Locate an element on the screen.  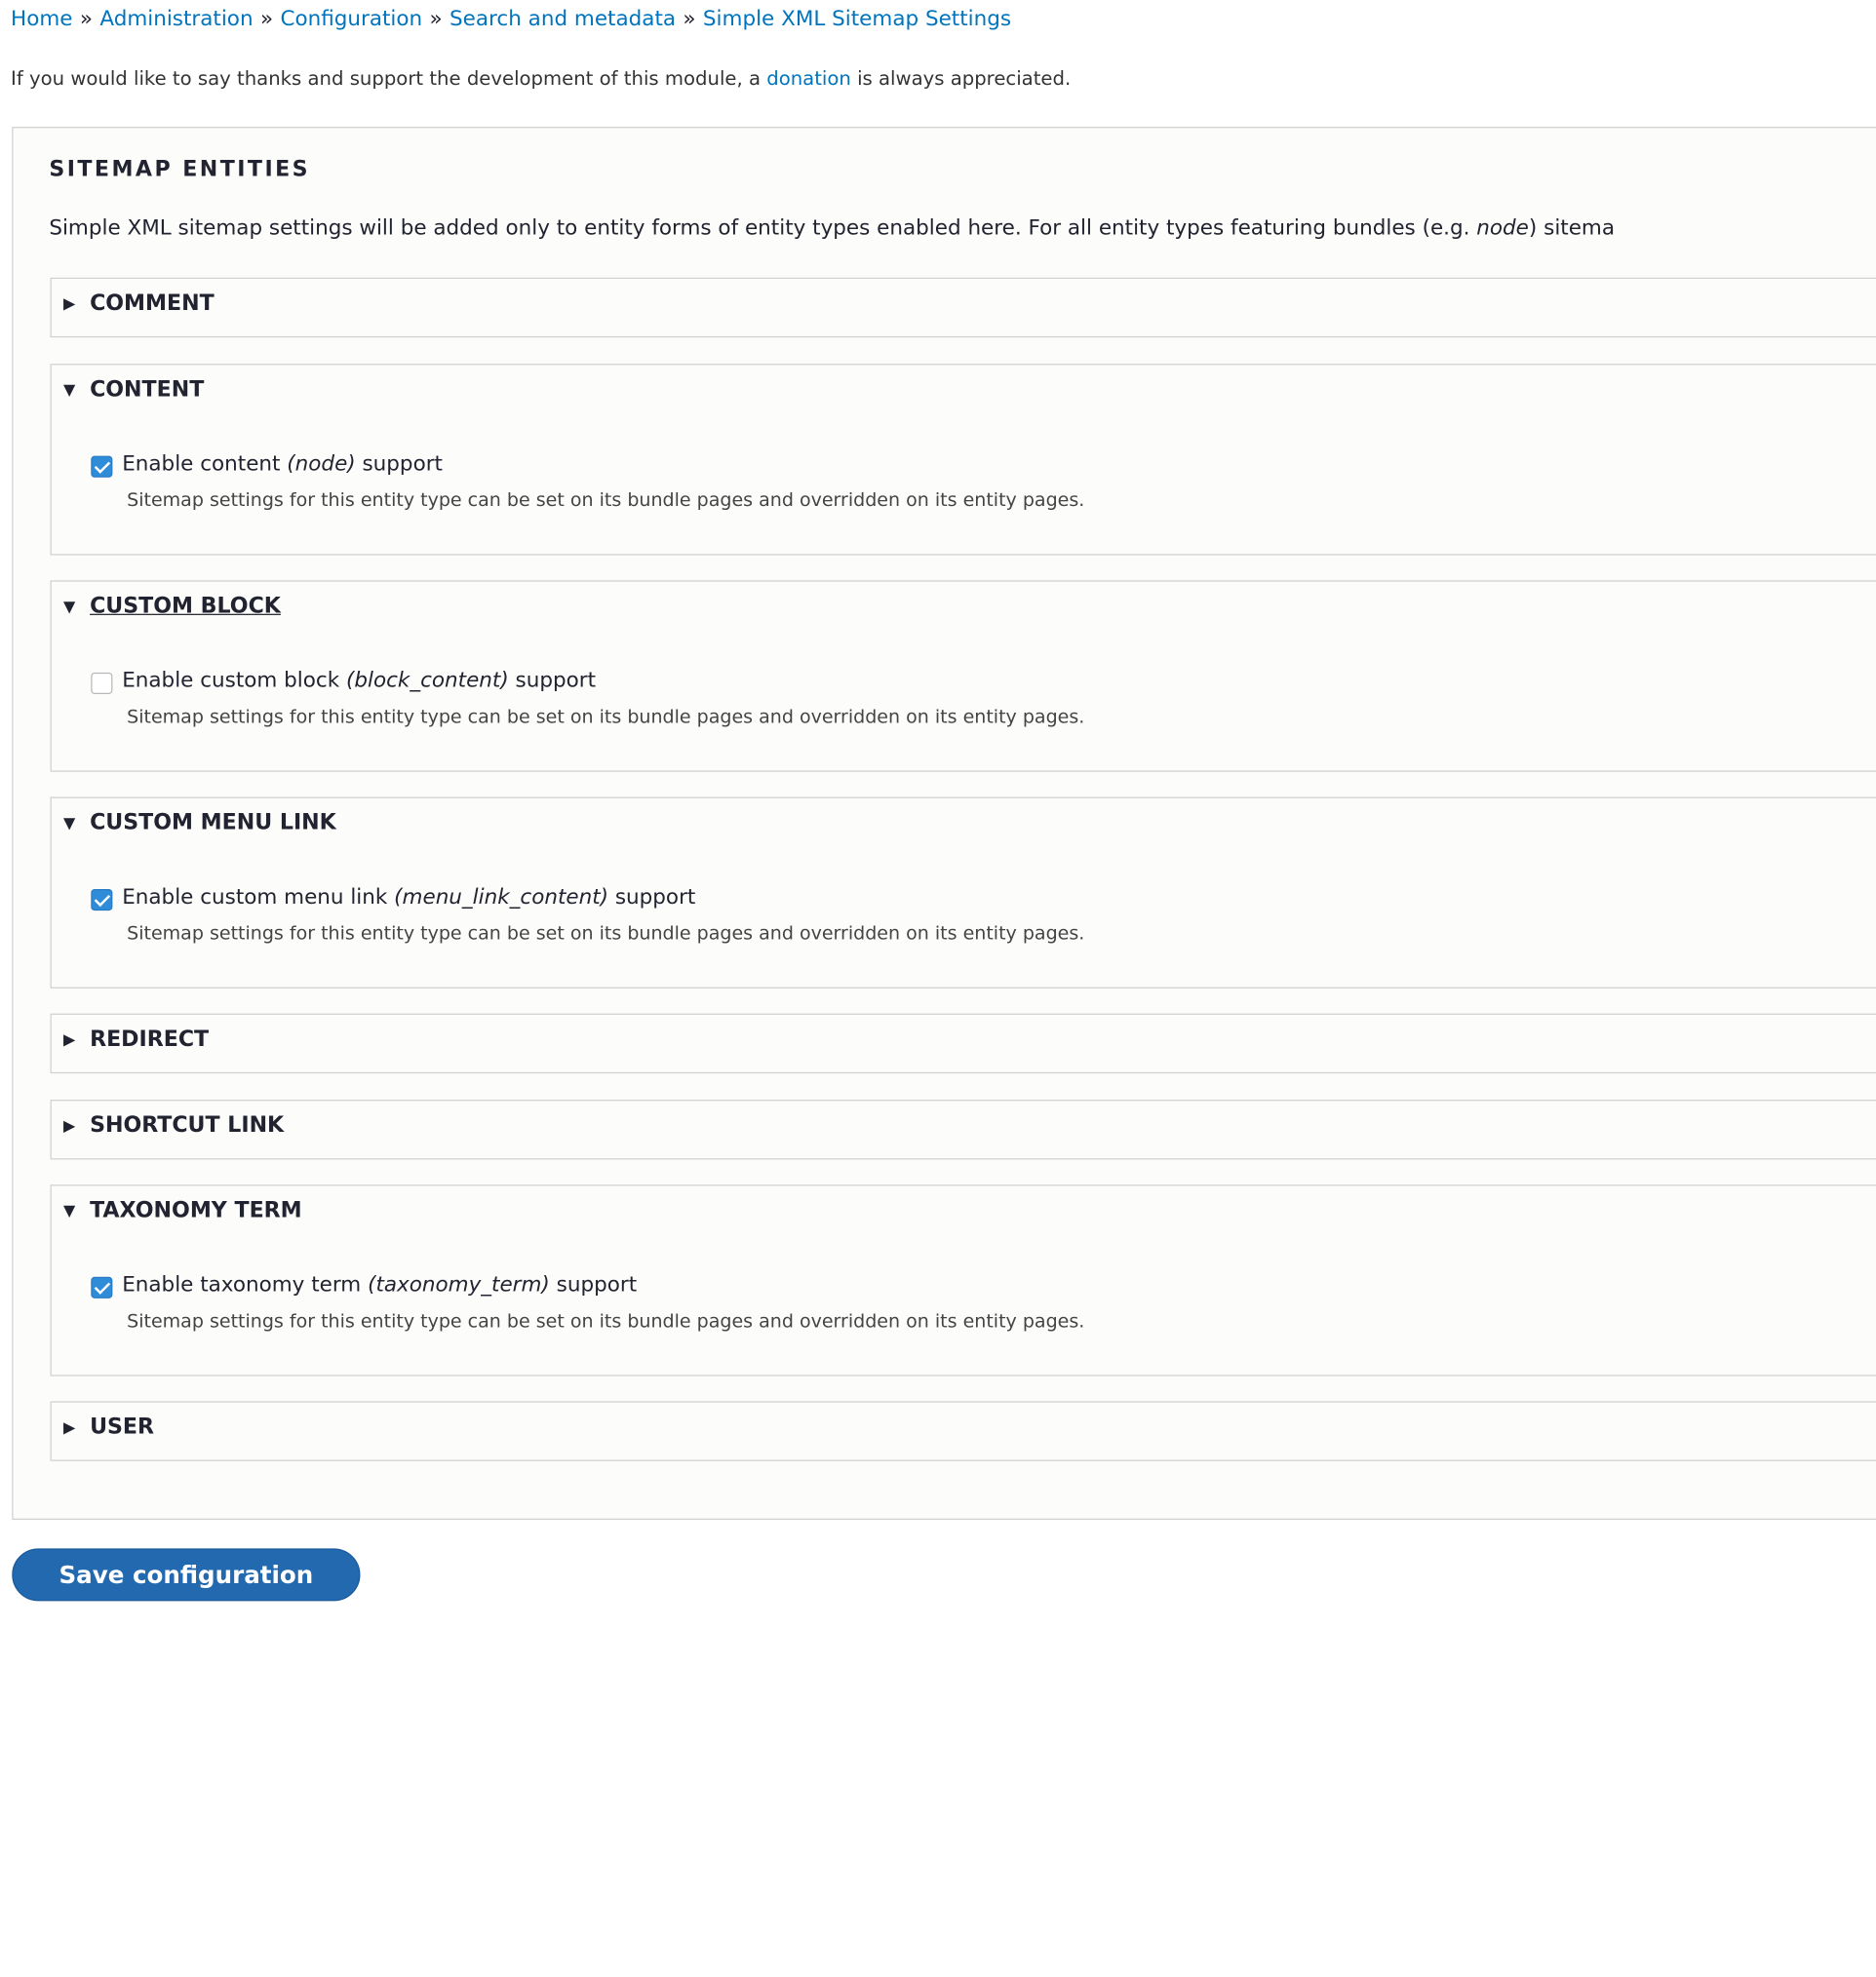
details-user: ▶ USER is located at coordinates (963, 1431).